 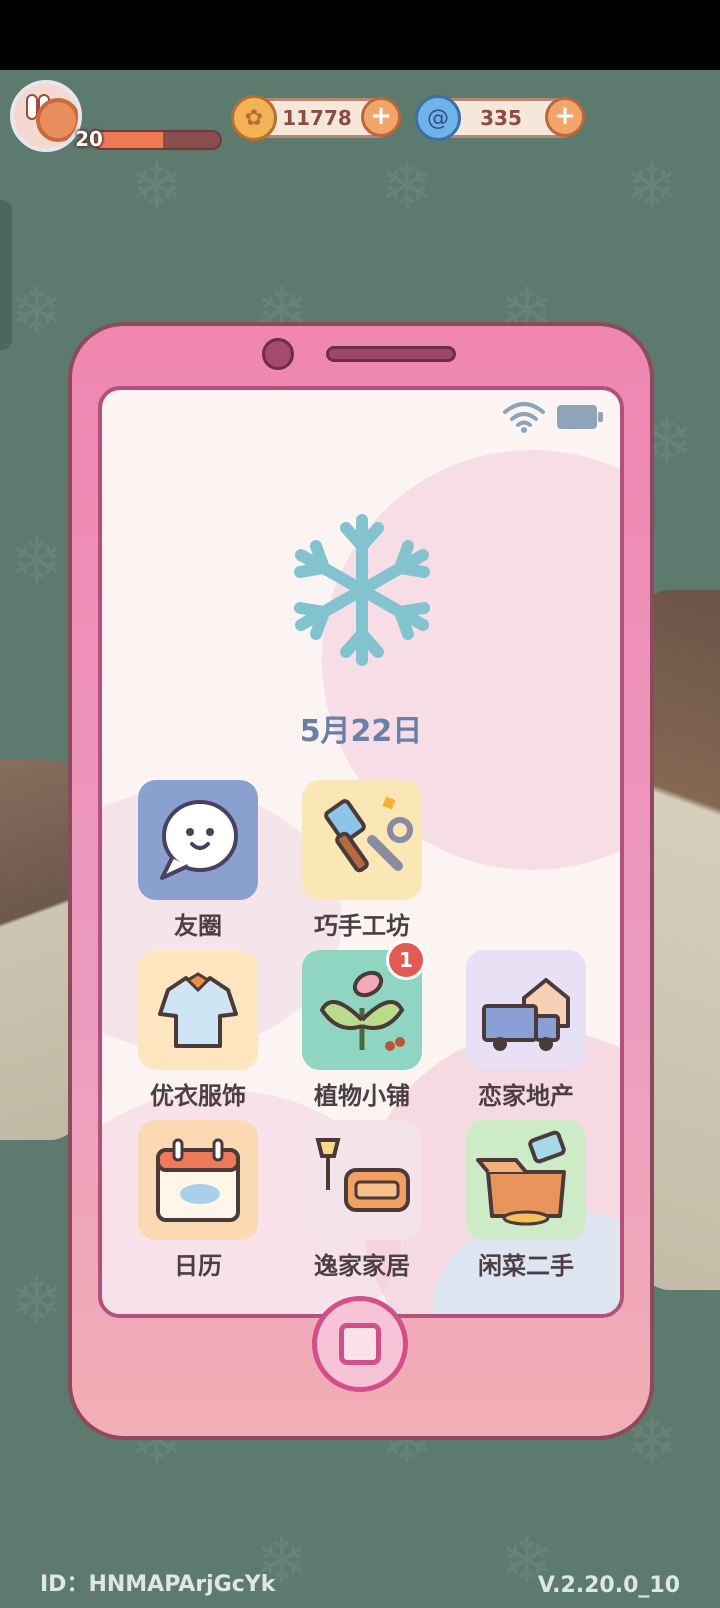 I want to click on app-calendar: 日历, so click(x=198, y=1200).